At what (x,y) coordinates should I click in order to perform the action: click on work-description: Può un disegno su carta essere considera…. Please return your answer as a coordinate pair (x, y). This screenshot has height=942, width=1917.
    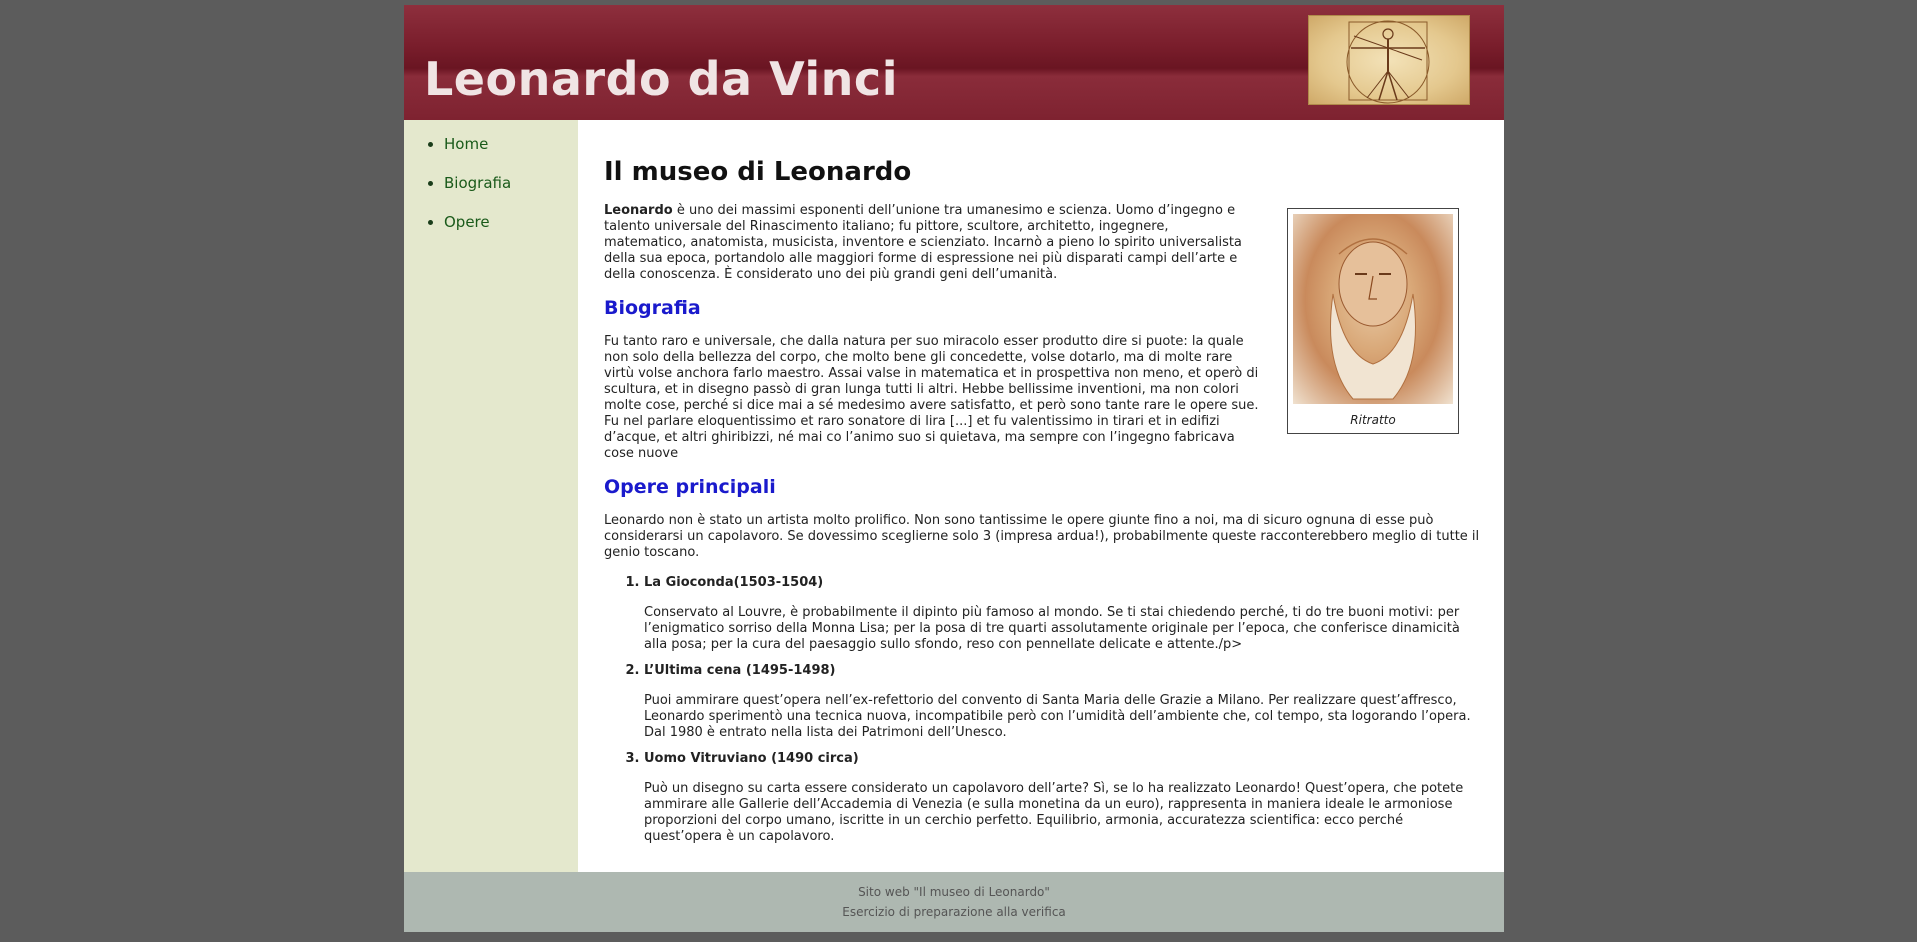
    Looking at the image, I should click on (1054, 812).